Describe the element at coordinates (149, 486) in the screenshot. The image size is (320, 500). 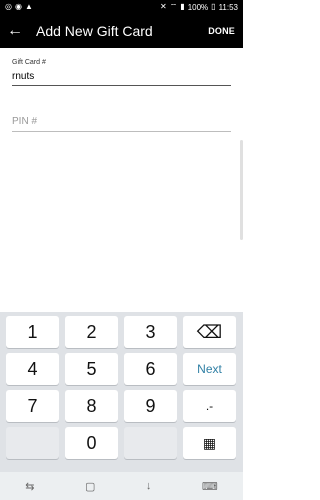
I see `back-icon: ↓` at that location.